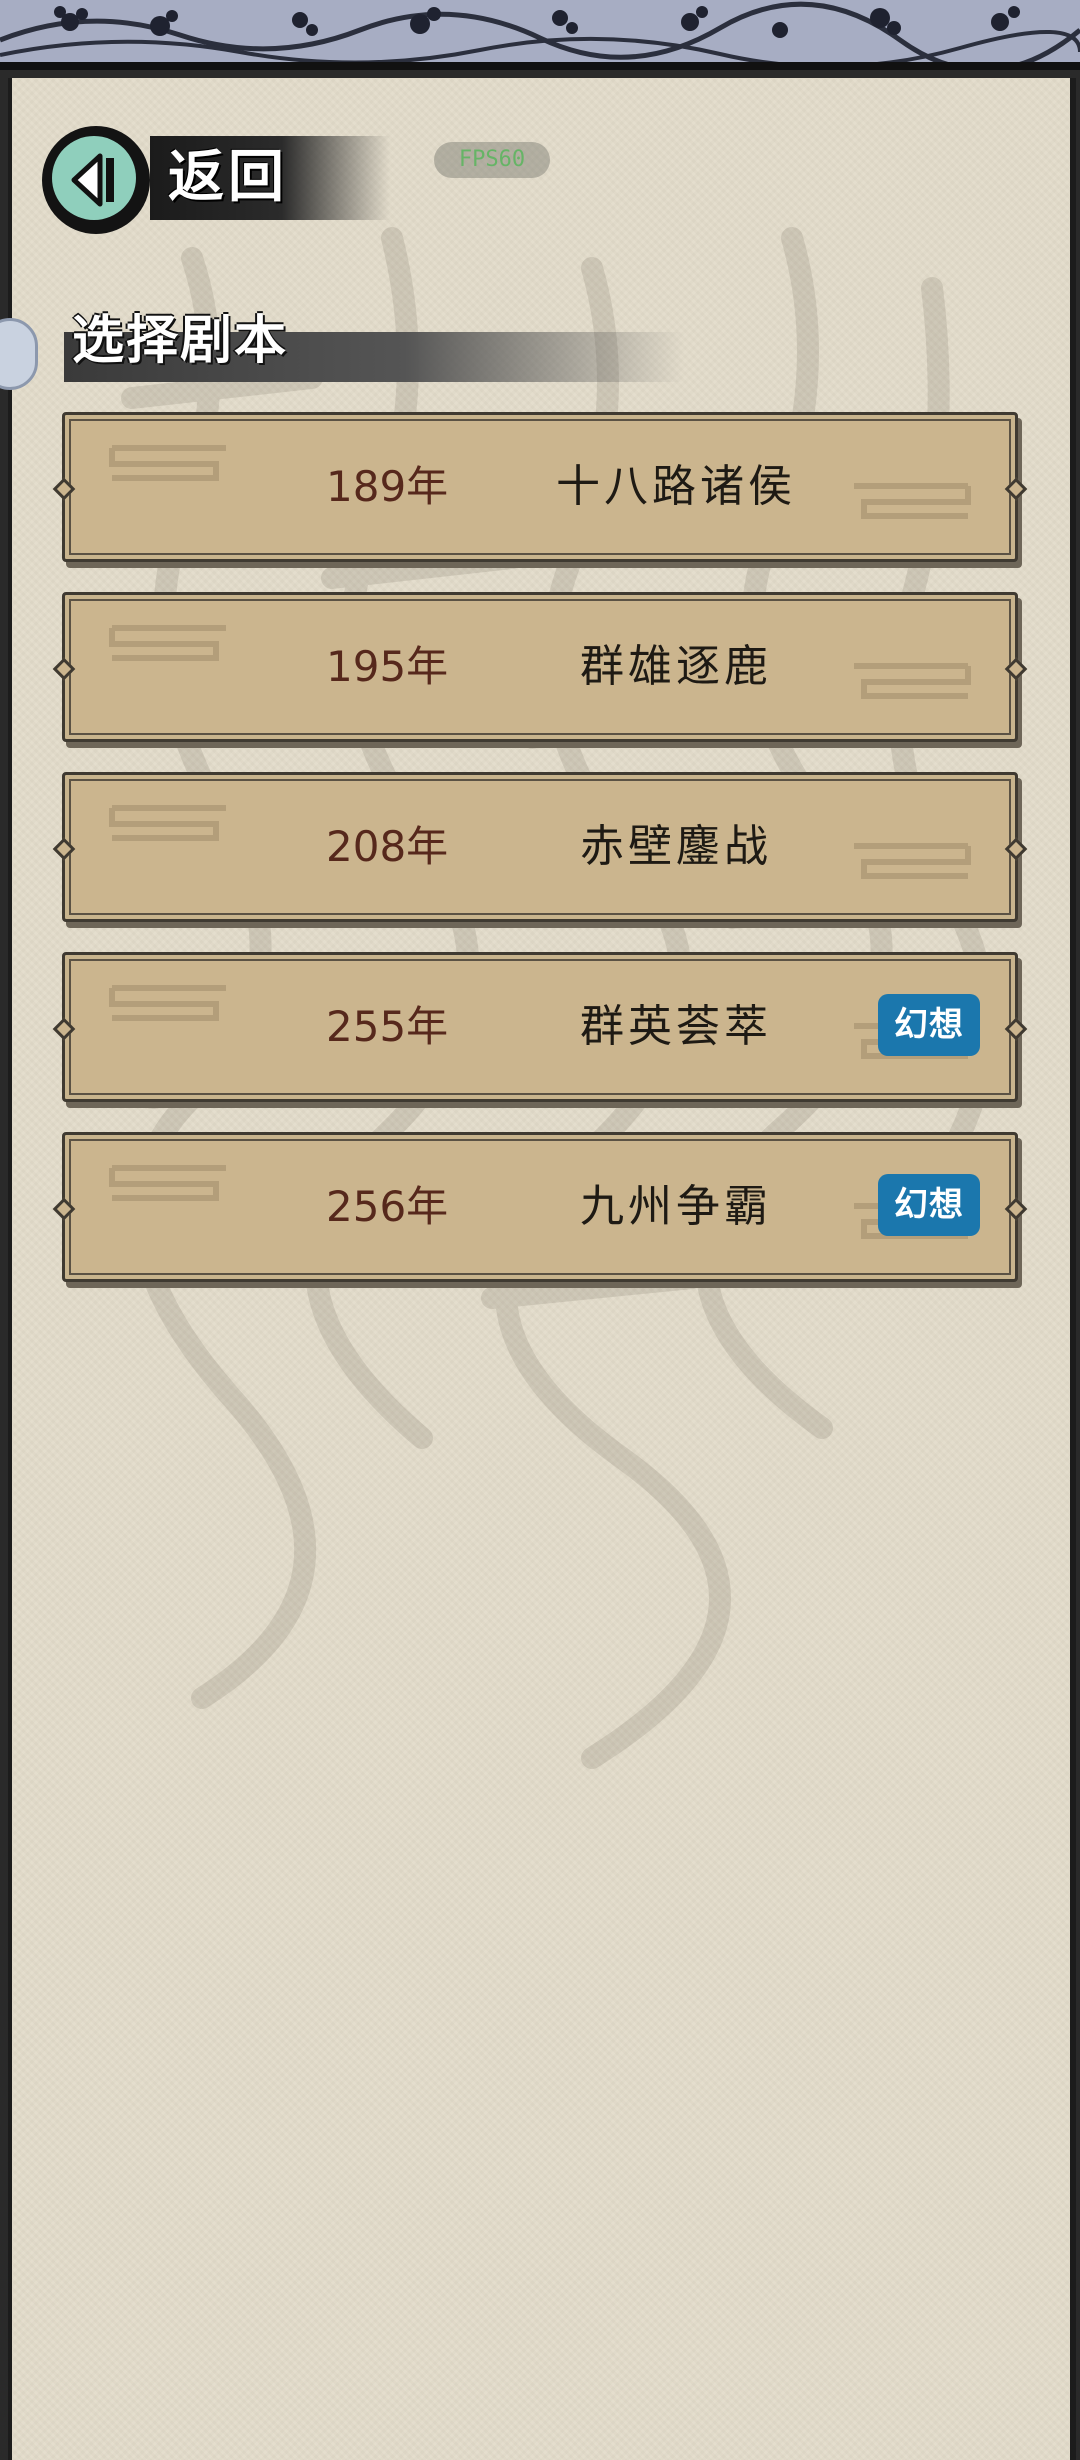  Describe the element at coordinates (387, 846) in the screenshot. I see `scenario-year: 208年` at that location.